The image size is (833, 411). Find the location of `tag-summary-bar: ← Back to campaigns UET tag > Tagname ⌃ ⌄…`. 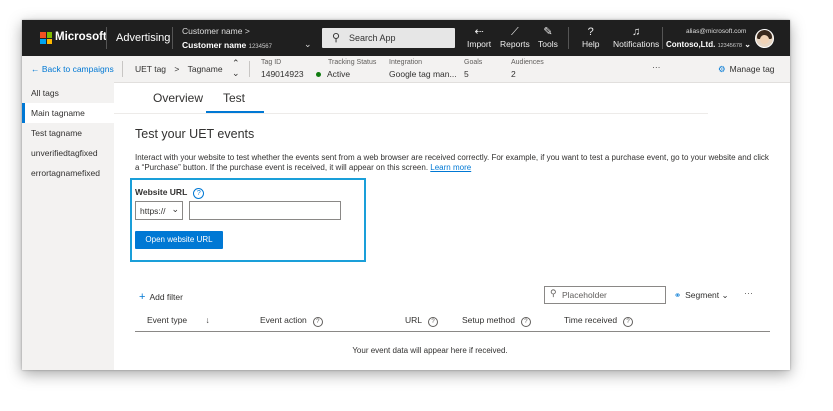

tag-summary-bar: ← Back to campaigns UET tag > Tagname ⌃ ⌄… is located at coordinates (406, 69).